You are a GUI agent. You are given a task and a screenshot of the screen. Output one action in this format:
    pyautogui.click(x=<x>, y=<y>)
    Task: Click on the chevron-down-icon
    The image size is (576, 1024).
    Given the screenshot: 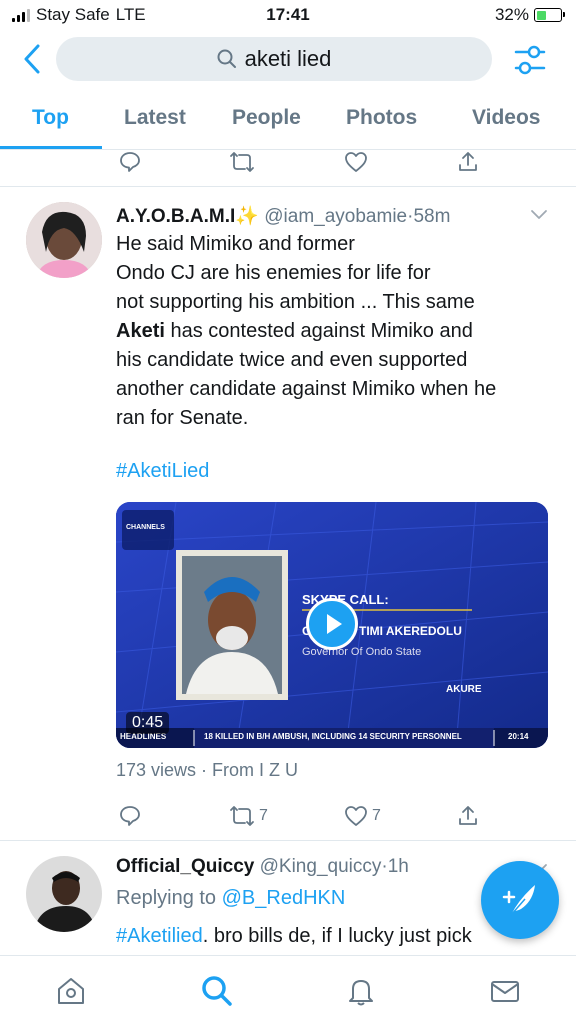 What is the action you would take?
    pyautogui.click(x=539, y=217)
    